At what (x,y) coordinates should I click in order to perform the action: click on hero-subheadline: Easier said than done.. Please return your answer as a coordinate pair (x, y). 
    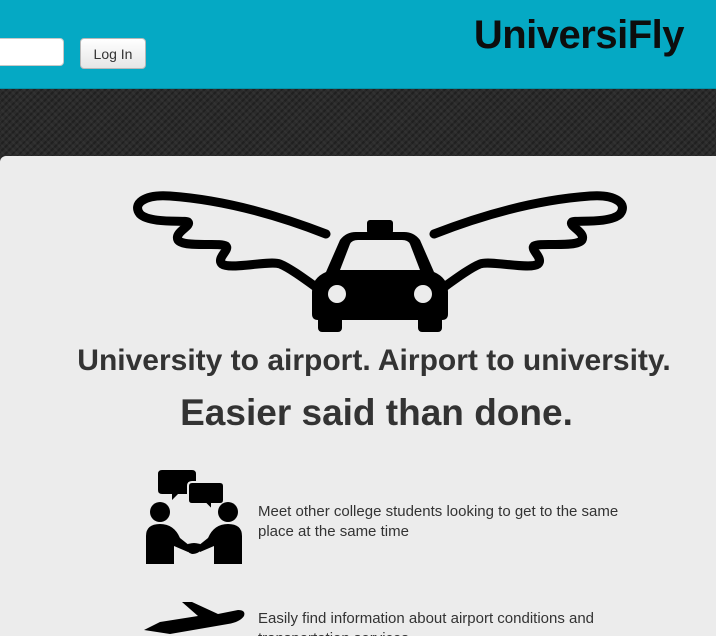
    Looking at the image, I should click on (376, 412).